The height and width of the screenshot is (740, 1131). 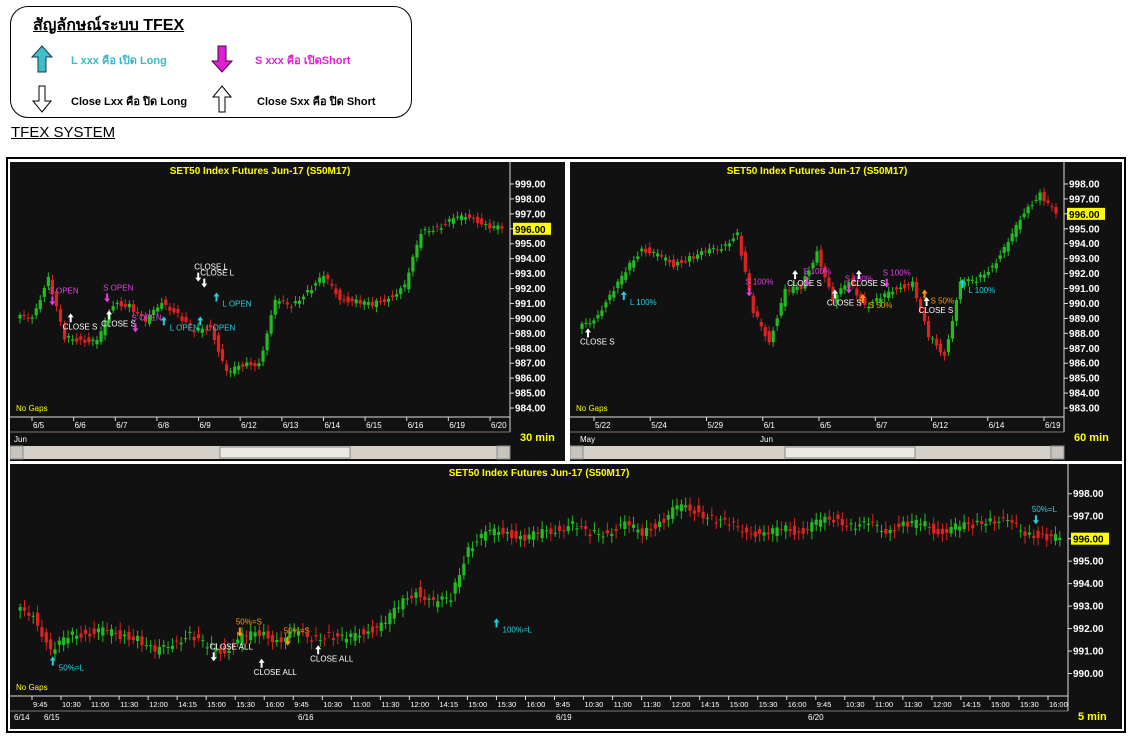 What do you see at coordinates (32, 408) in the screenshot?
I see `no-gaps-label: No Gaps` at bounding box center [32, 408].